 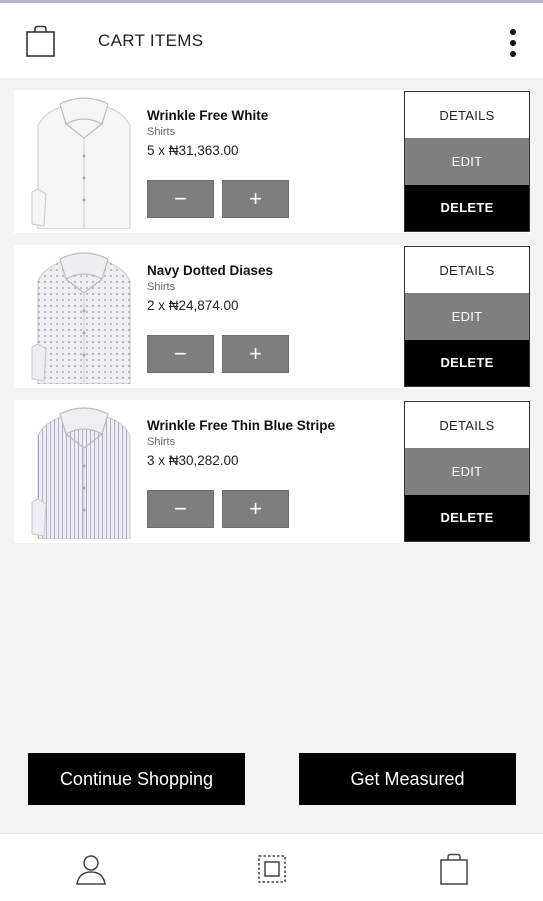 I want to click on item-price: 5 x ₦31,363.00, so click(x=193, y=150).